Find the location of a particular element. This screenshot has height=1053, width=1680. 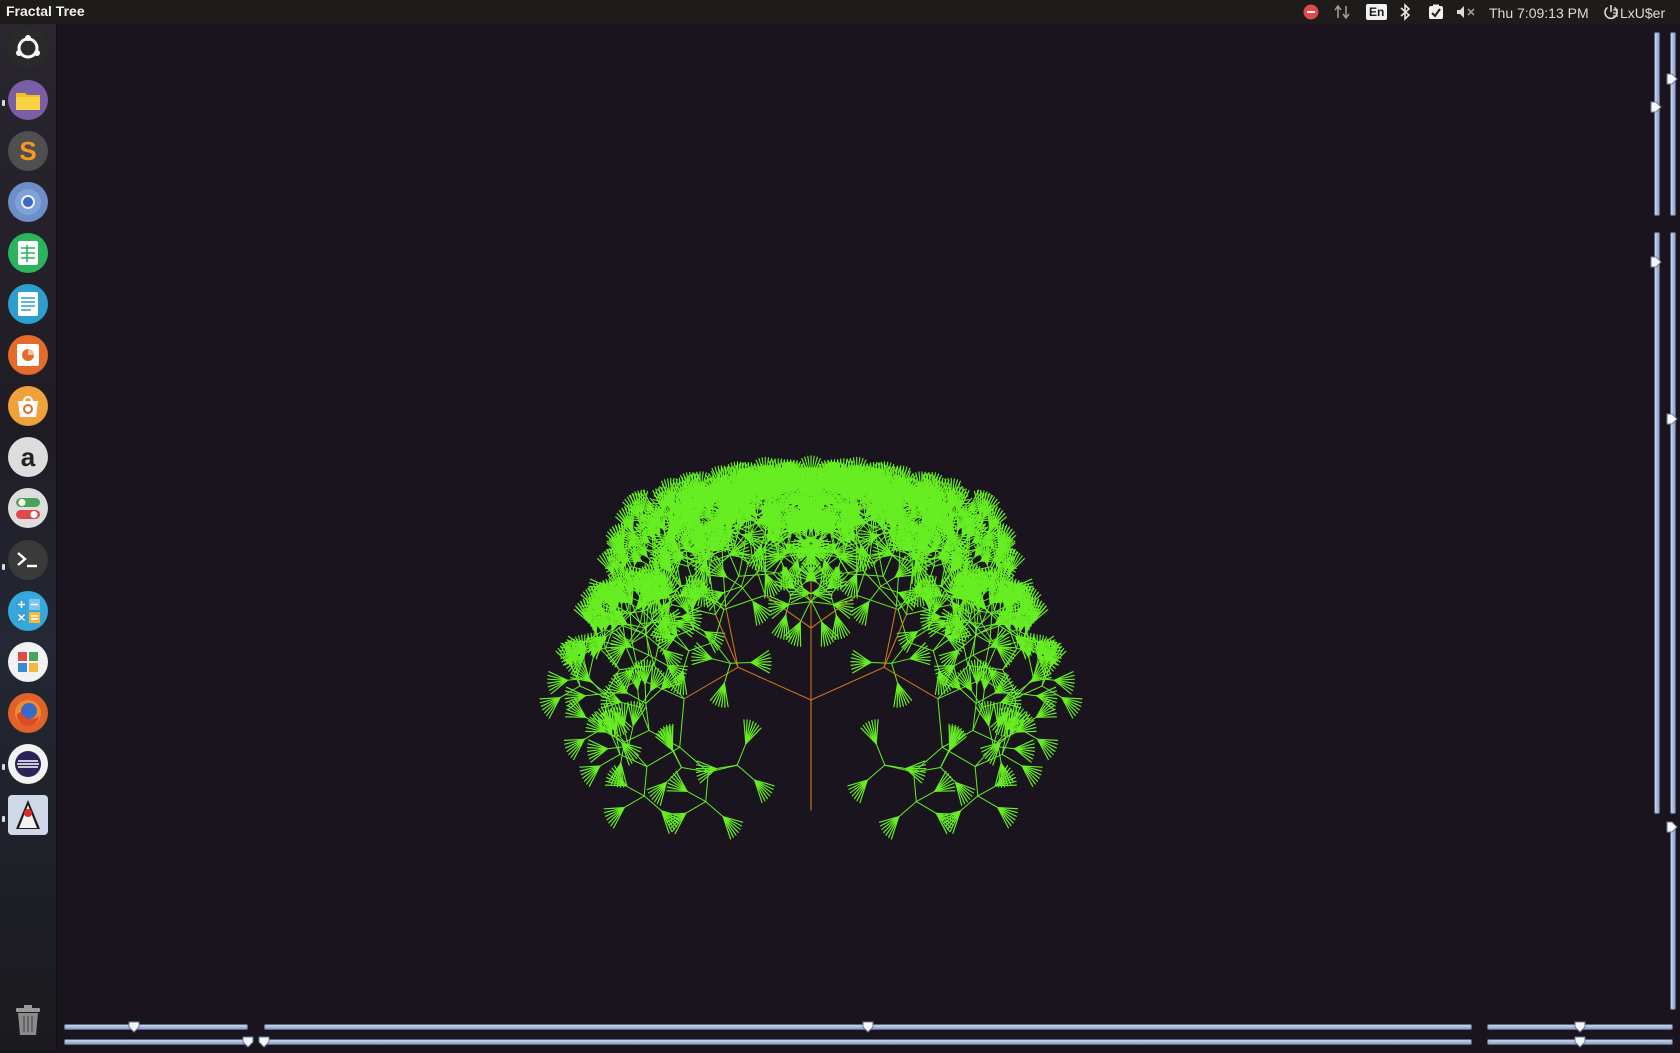

files-icon is located at coordinates (28, 100).